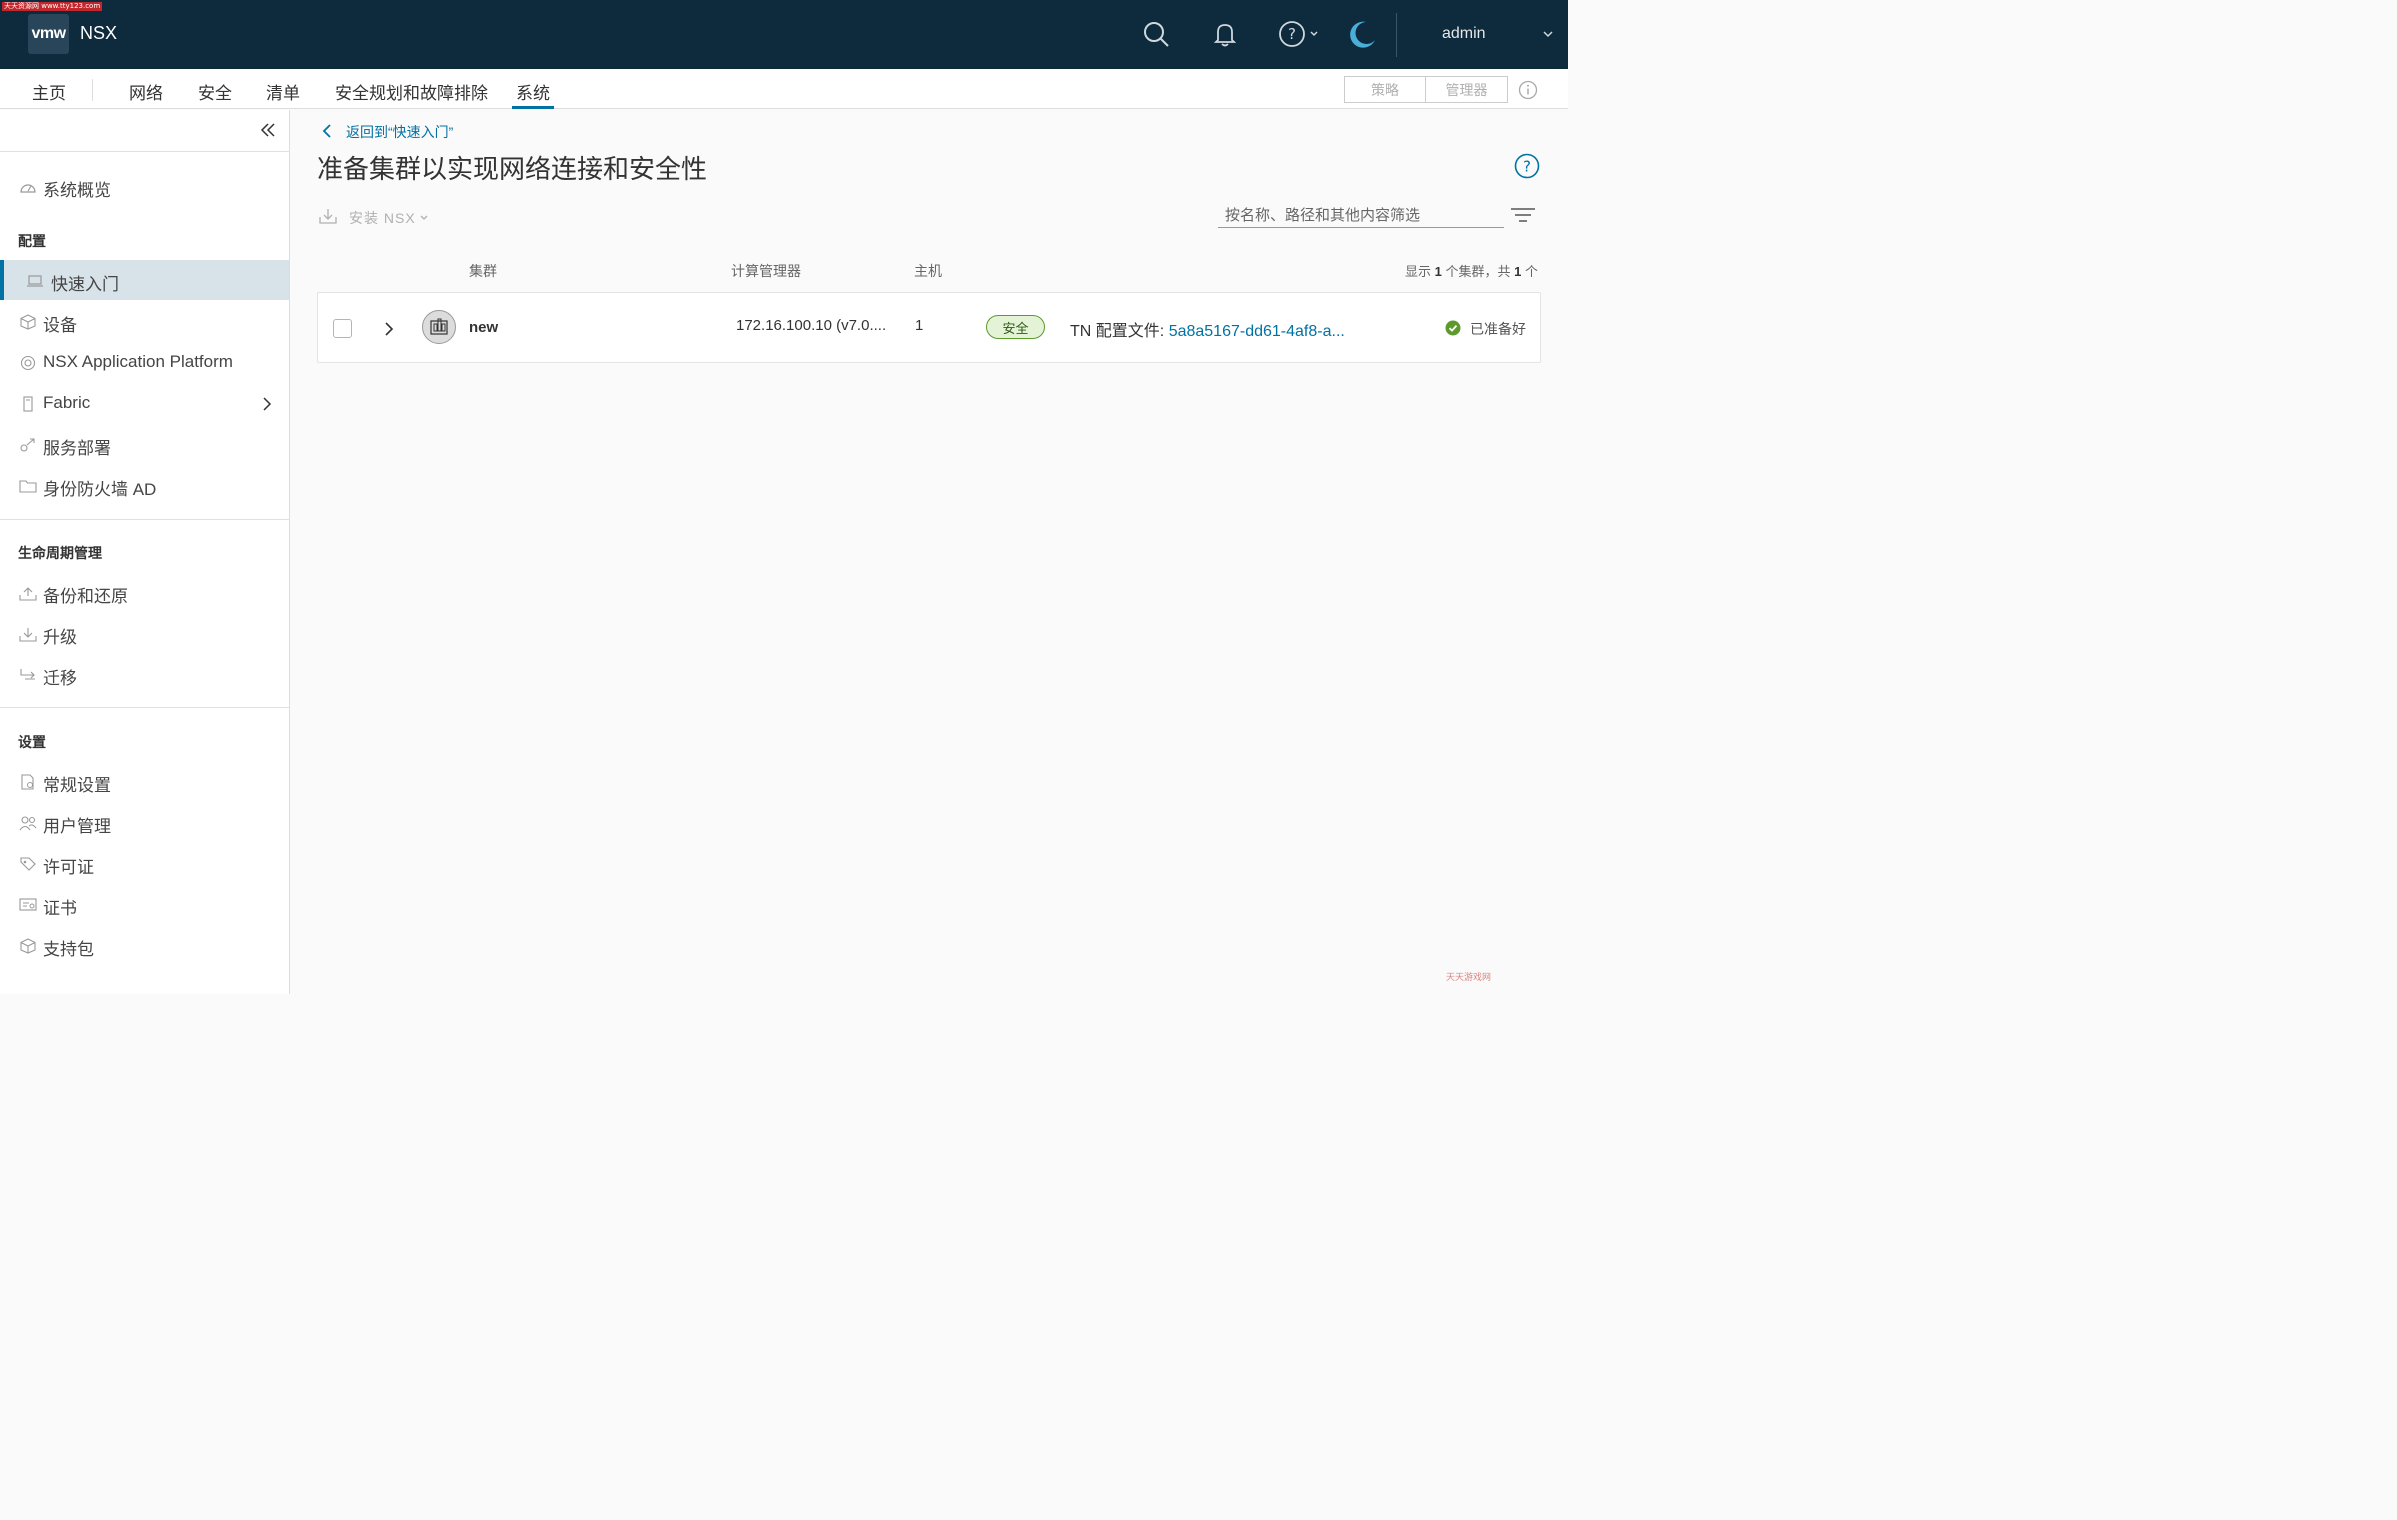 The height and width of the screenshot is (1520, 2397). I want to click on top-header: 天天资源网 www.tty123.com vmw NSX ? admin, so click(784, 34).